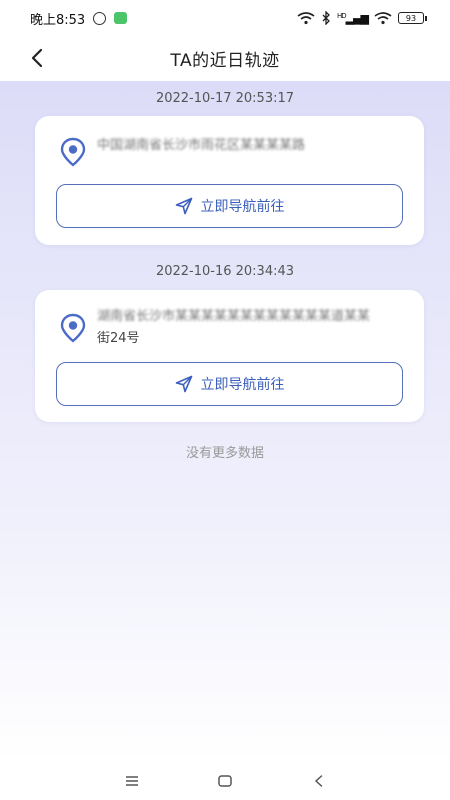  I want to click on wifi-icon, so click(306, 17).